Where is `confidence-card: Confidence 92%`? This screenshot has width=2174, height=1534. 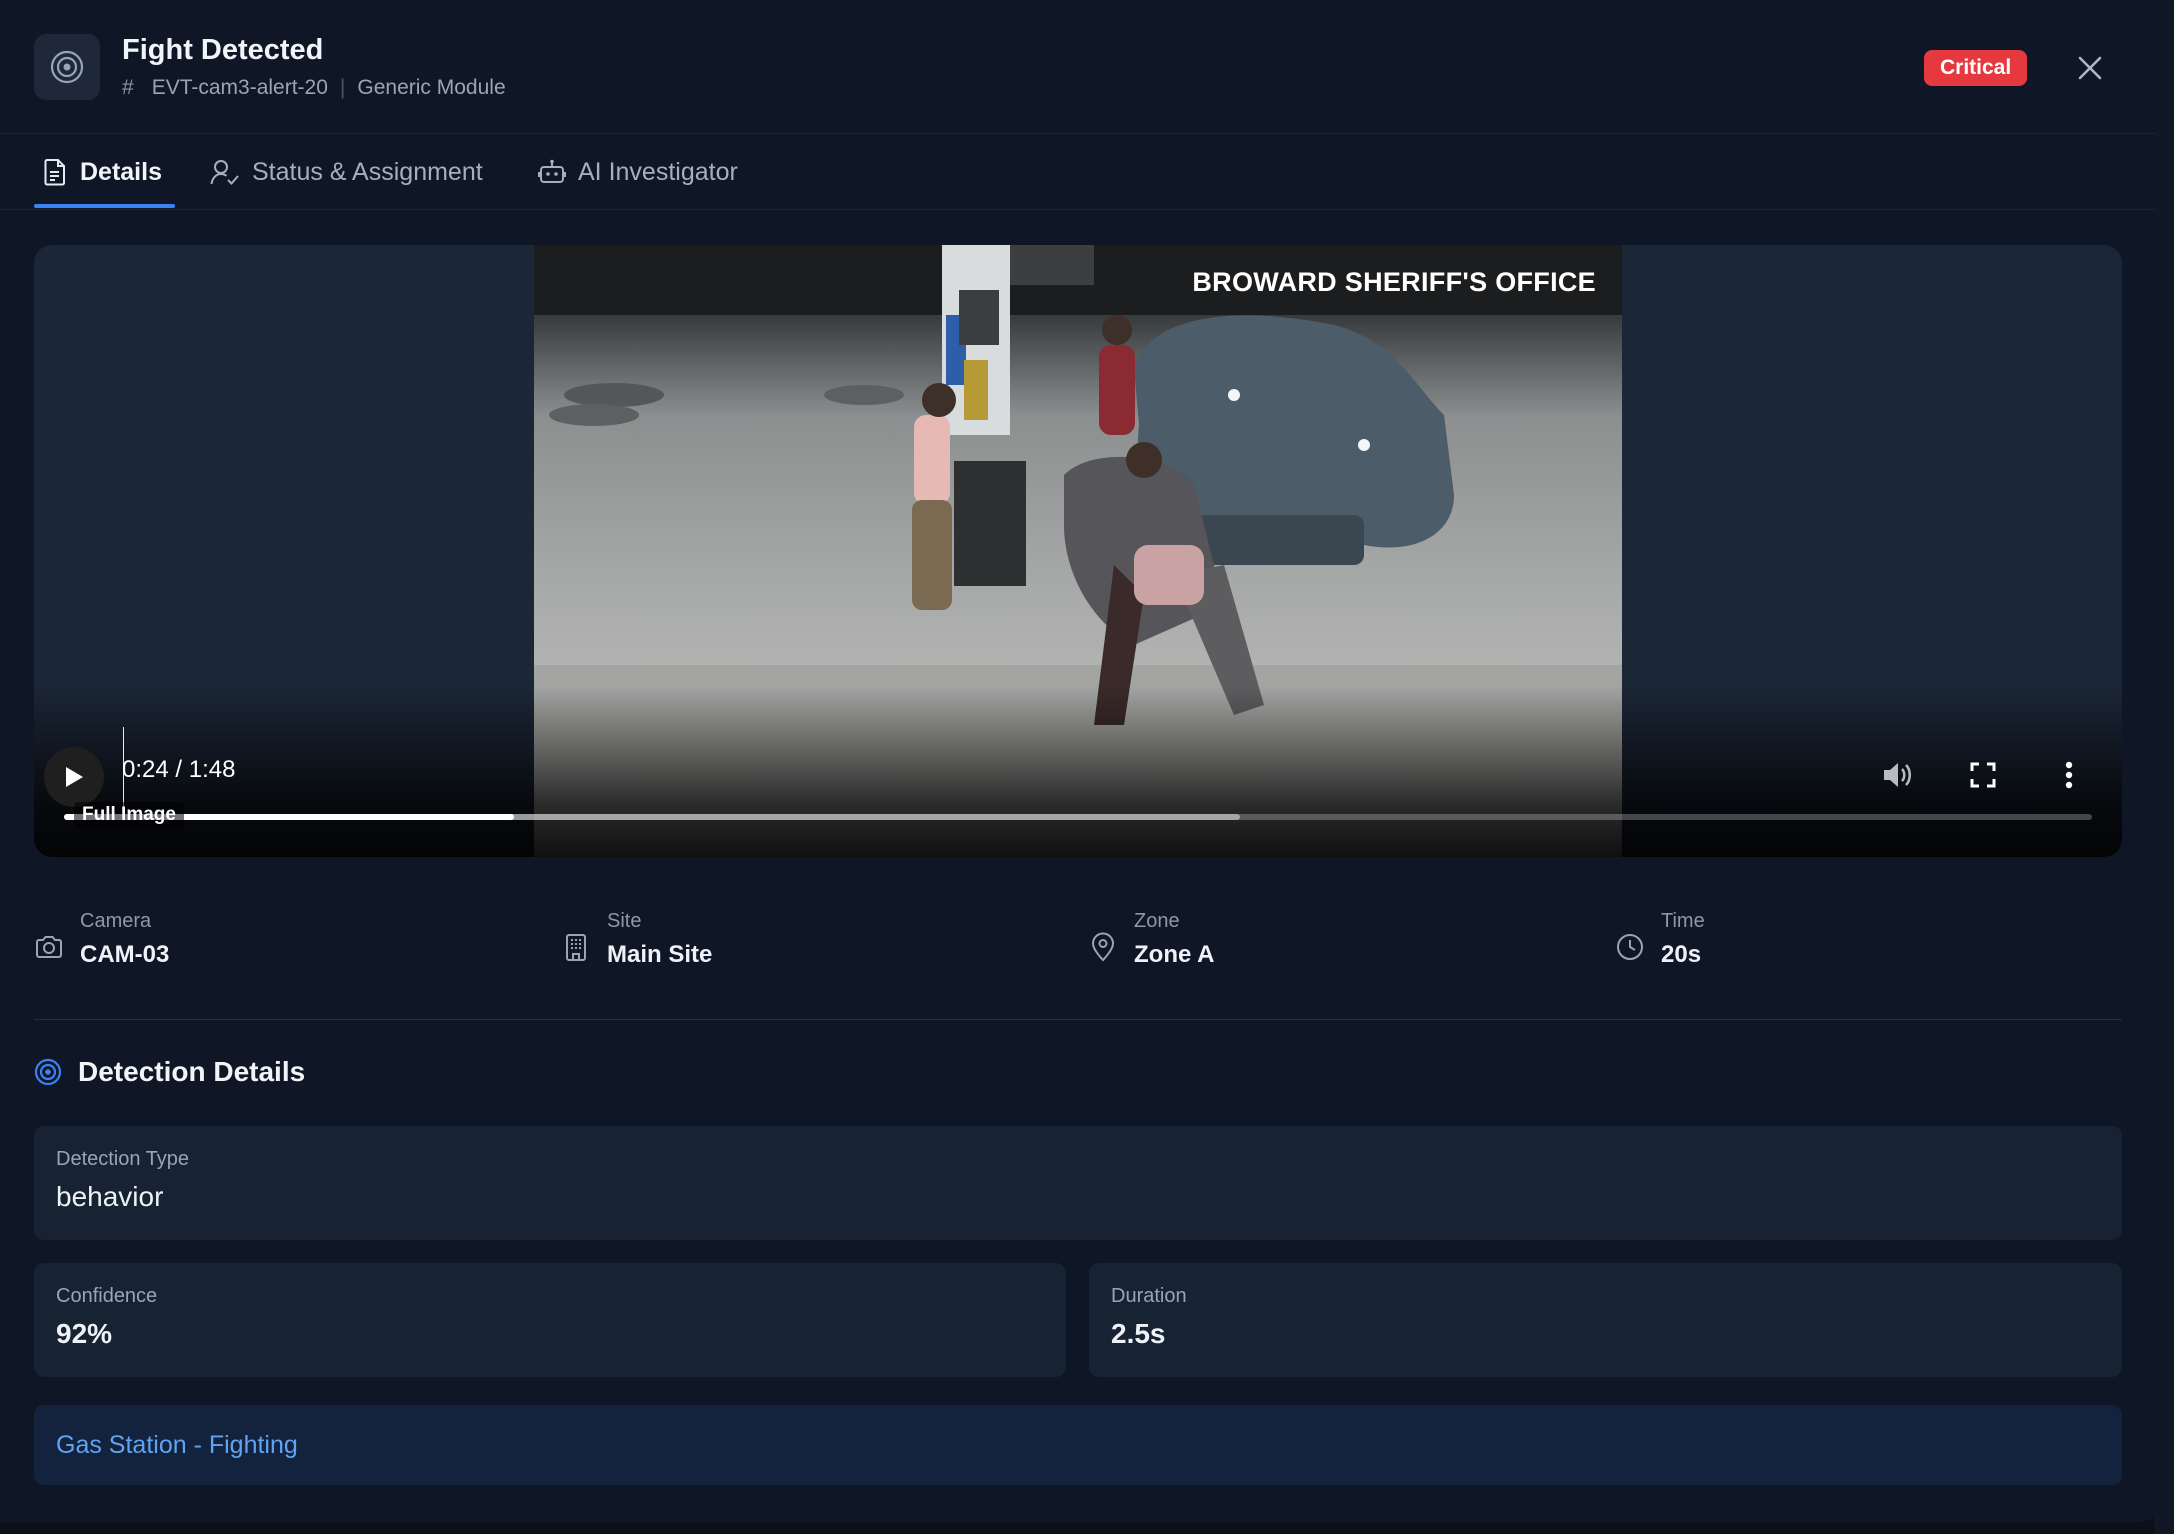
confidence-card: Confidence 92% is located at coordinates (550, 1320).